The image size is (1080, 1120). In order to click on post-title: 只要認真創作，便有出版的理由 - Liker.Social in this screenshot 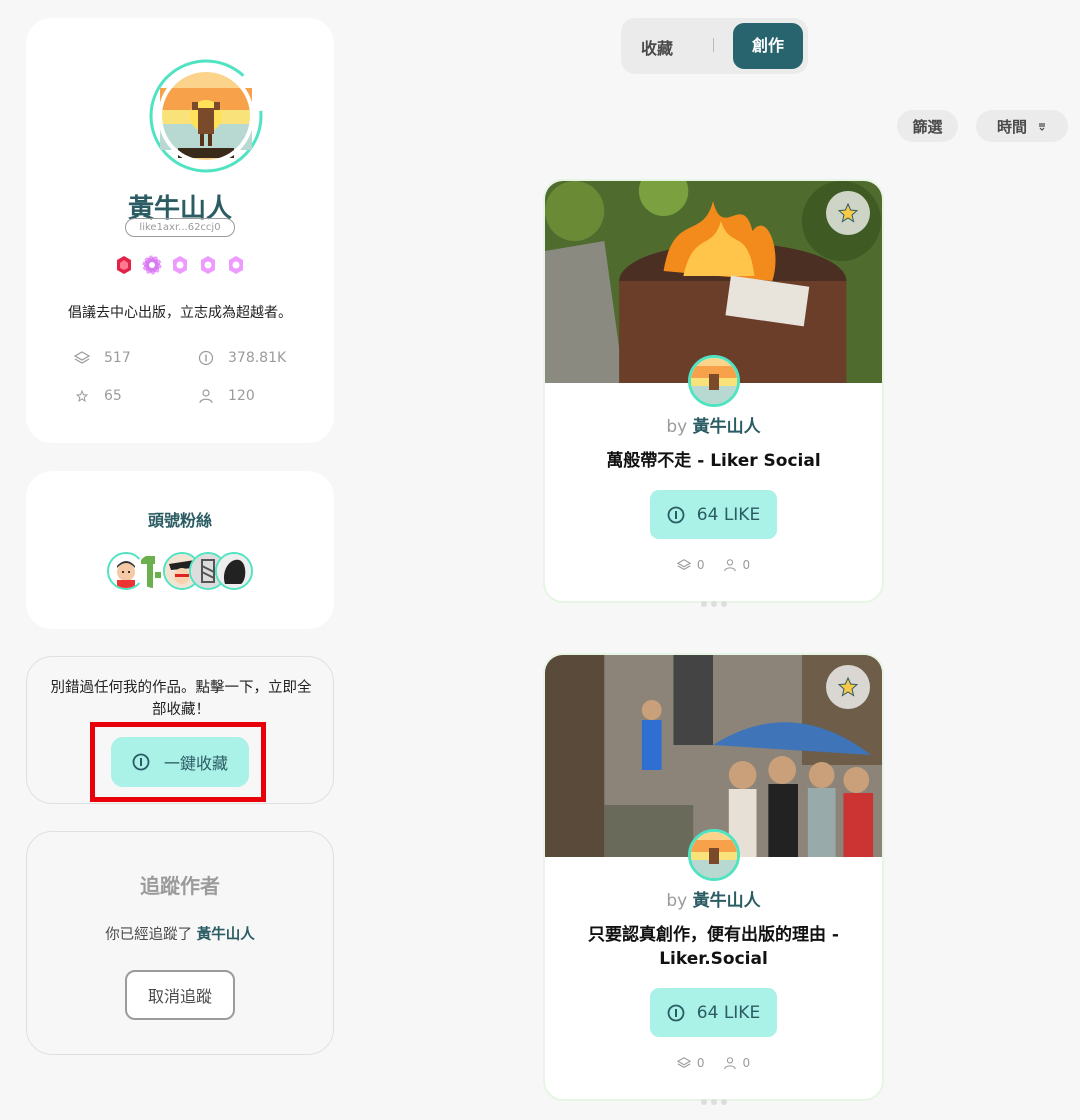, I will do `click(713, 947)`.